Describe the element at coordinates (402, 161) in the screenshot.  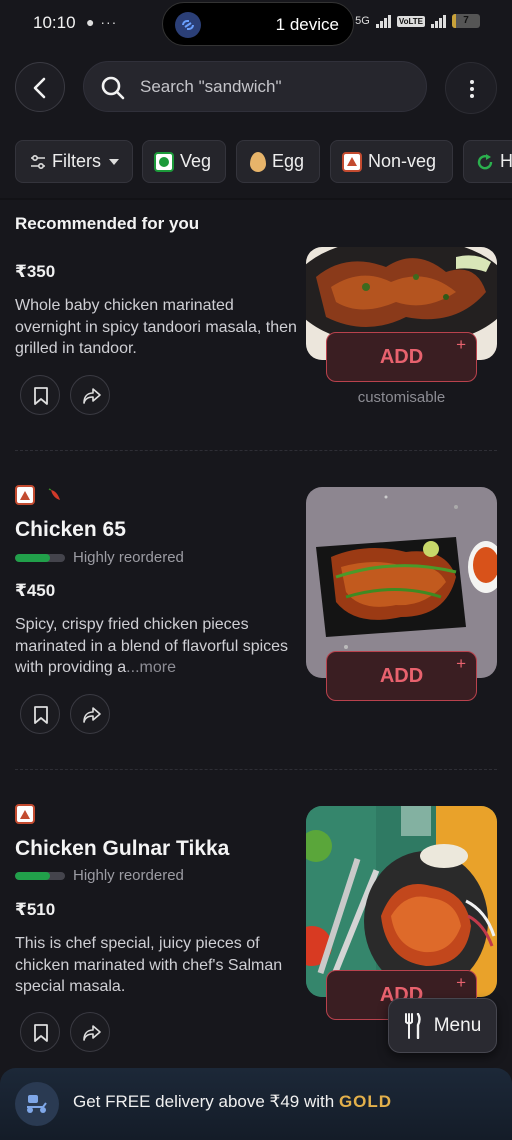
I see `non-veg-label: Non-veg` at that location.